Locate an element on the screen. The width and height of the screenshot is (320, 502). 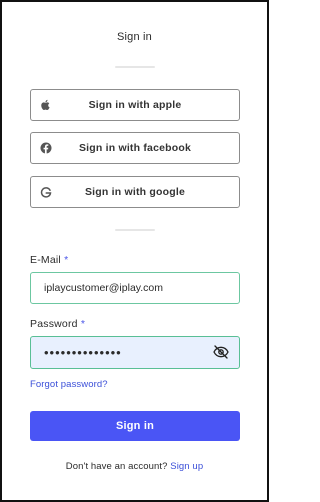
sign-in-google-button: Sign in with google is located at coordinates (135, 192).